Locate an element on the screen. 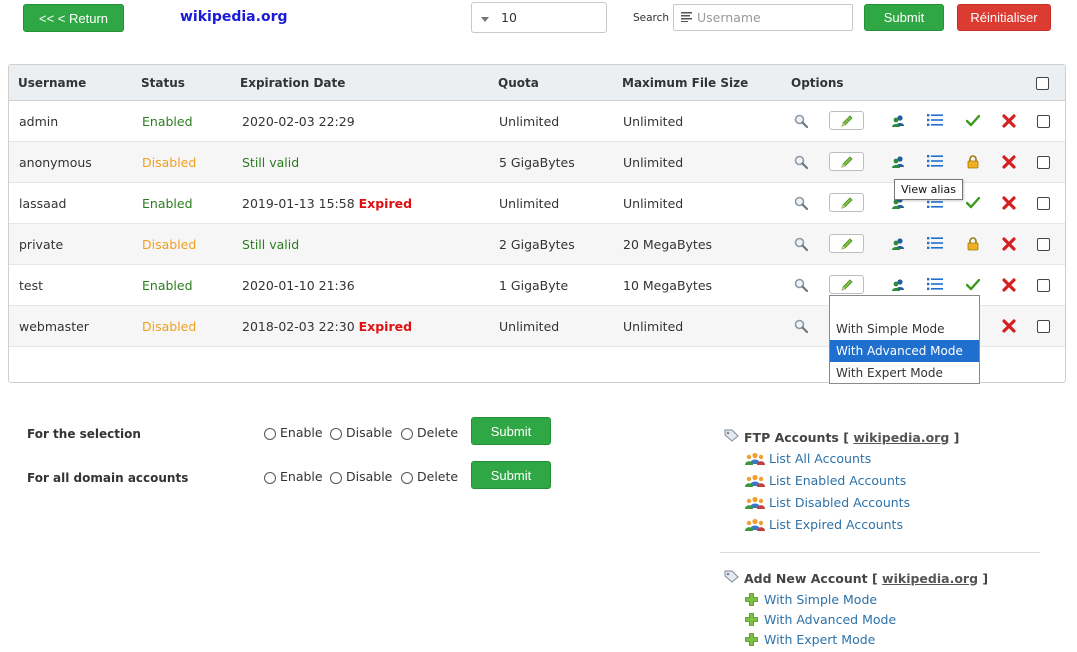  add-link-label: With Simple Mode is located at coordinates (821, 599).